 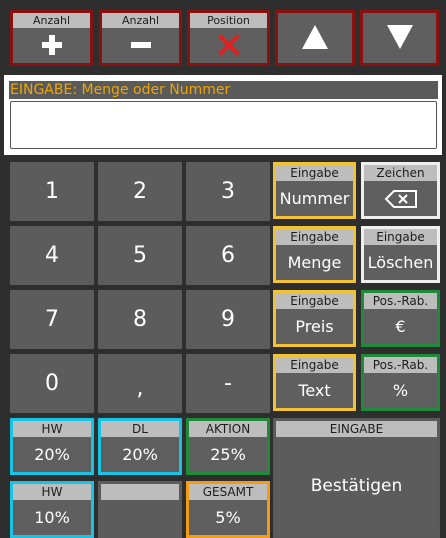 I want to click on increase-quantity-button: Anzahl, so click(x=51, y=38).